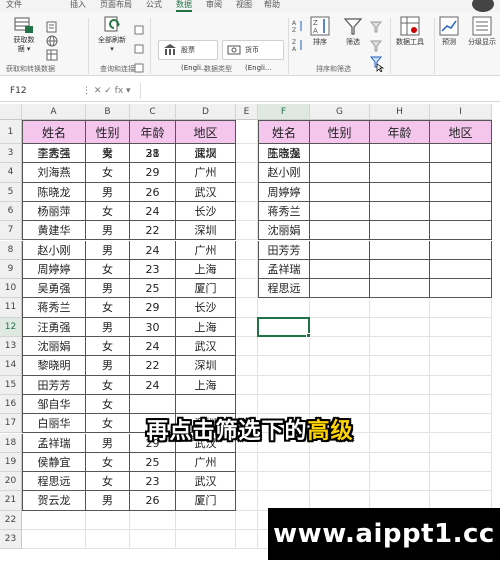 The image size is (500, 586). Describe the element at coordinates (54, 327) in the screenshot. I see `table-data-cell: 汪勇强` at that location.